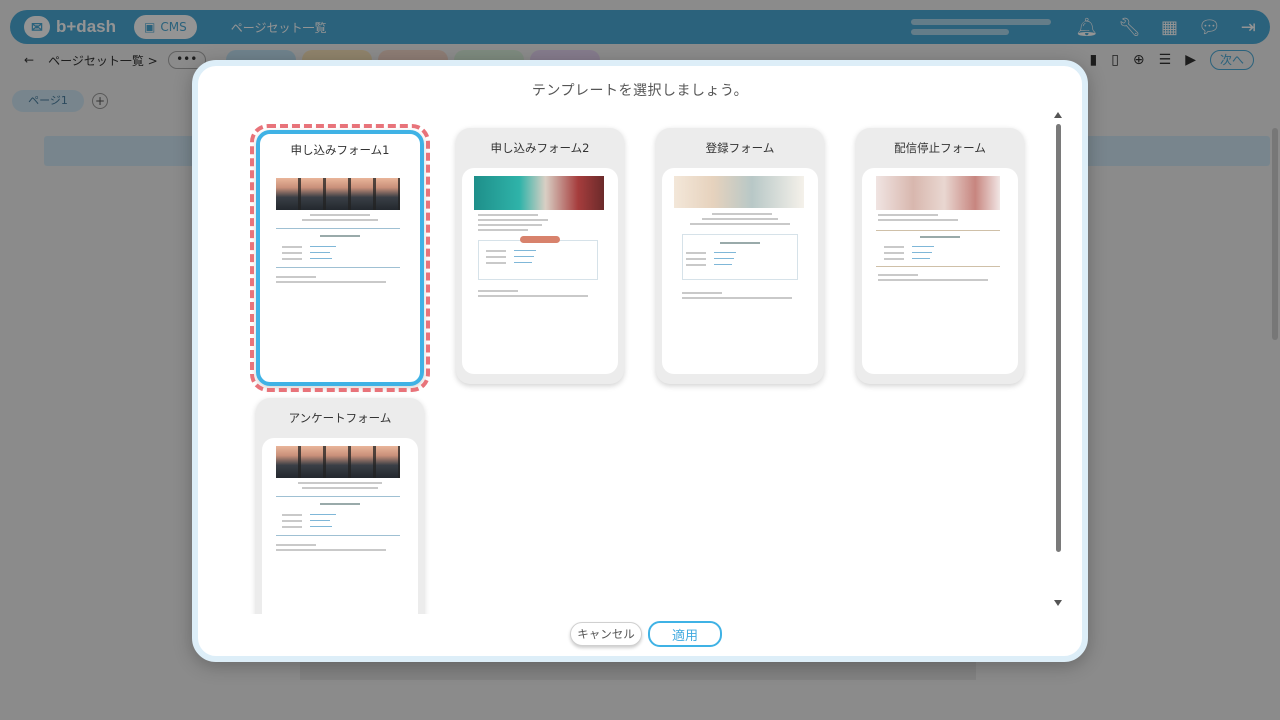 The height and width of the screenshot is (720, 1280). What do you see at coordinates (1058, 338) in the screenshot?
I see `dialog-scrollbar-thumb` at bounding box center [1058, 338].